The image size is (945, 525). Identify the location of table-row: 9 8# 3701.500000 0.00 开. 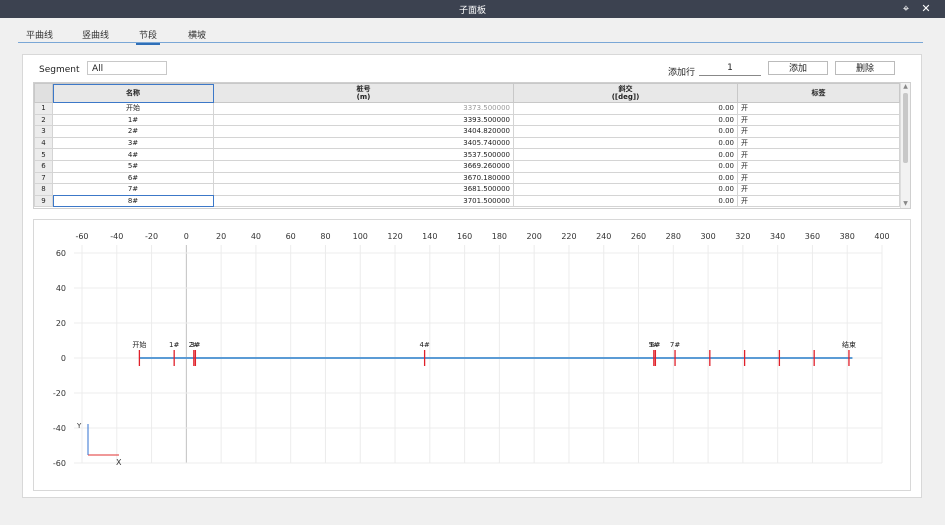
(467, 201).